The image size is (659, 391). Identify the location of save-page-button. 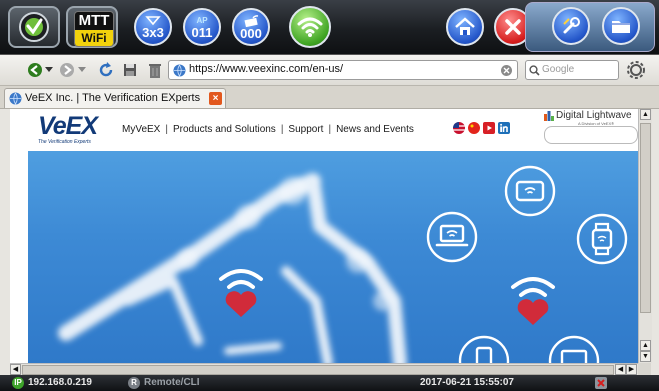
(130, 70).